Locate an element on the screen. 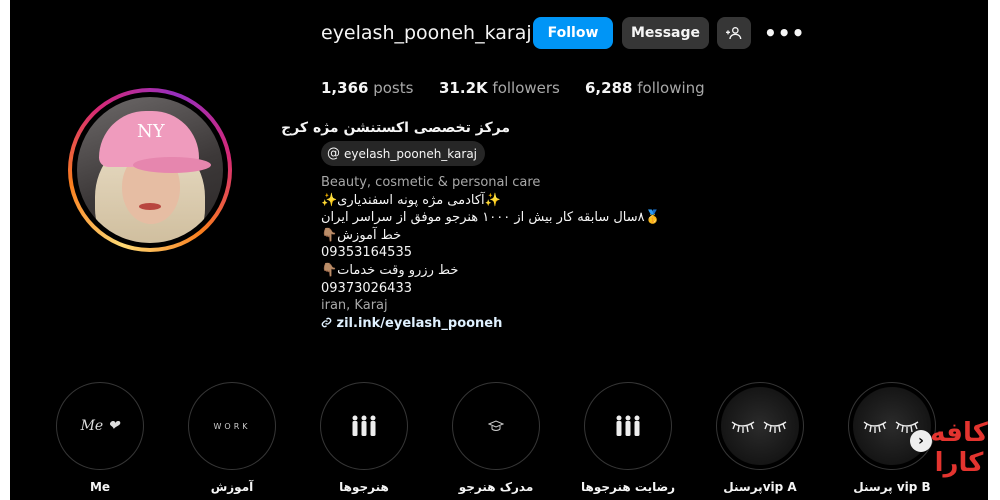  story-ring: NY is located at coordinates (150, 170).